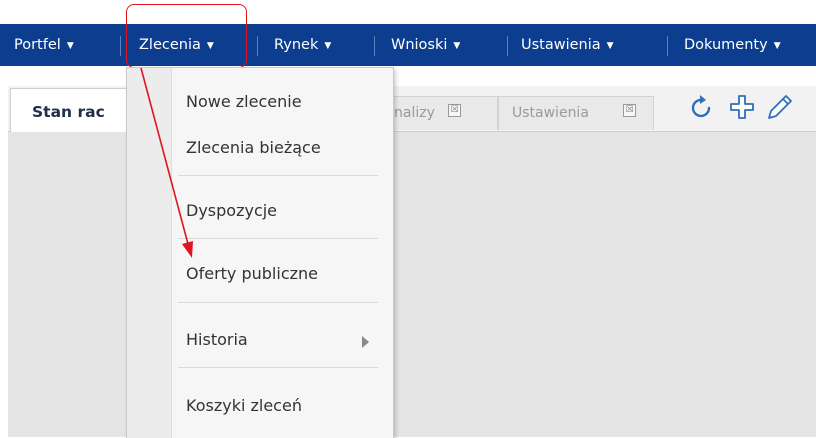  I want to click on active-menu-highlight, so click(186, 36).